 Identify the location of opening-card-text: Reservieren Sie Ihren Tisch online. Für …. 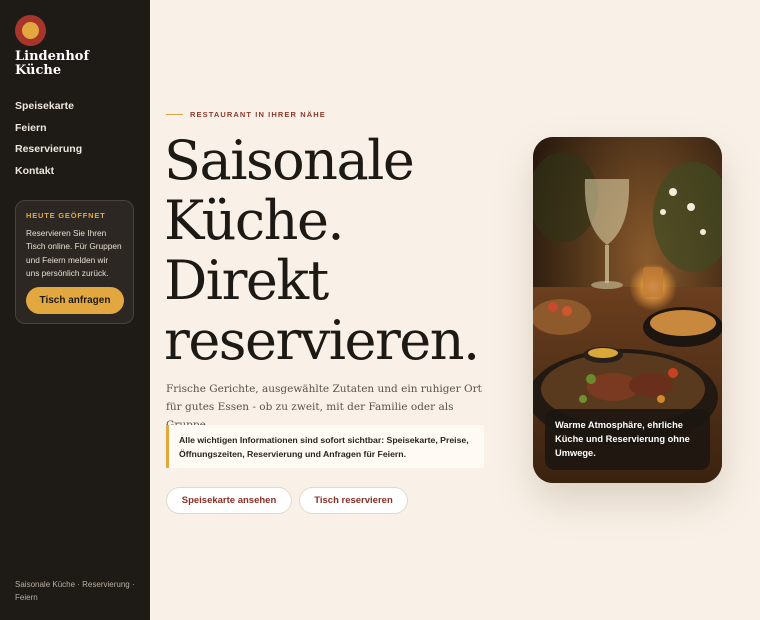
(74, 253).